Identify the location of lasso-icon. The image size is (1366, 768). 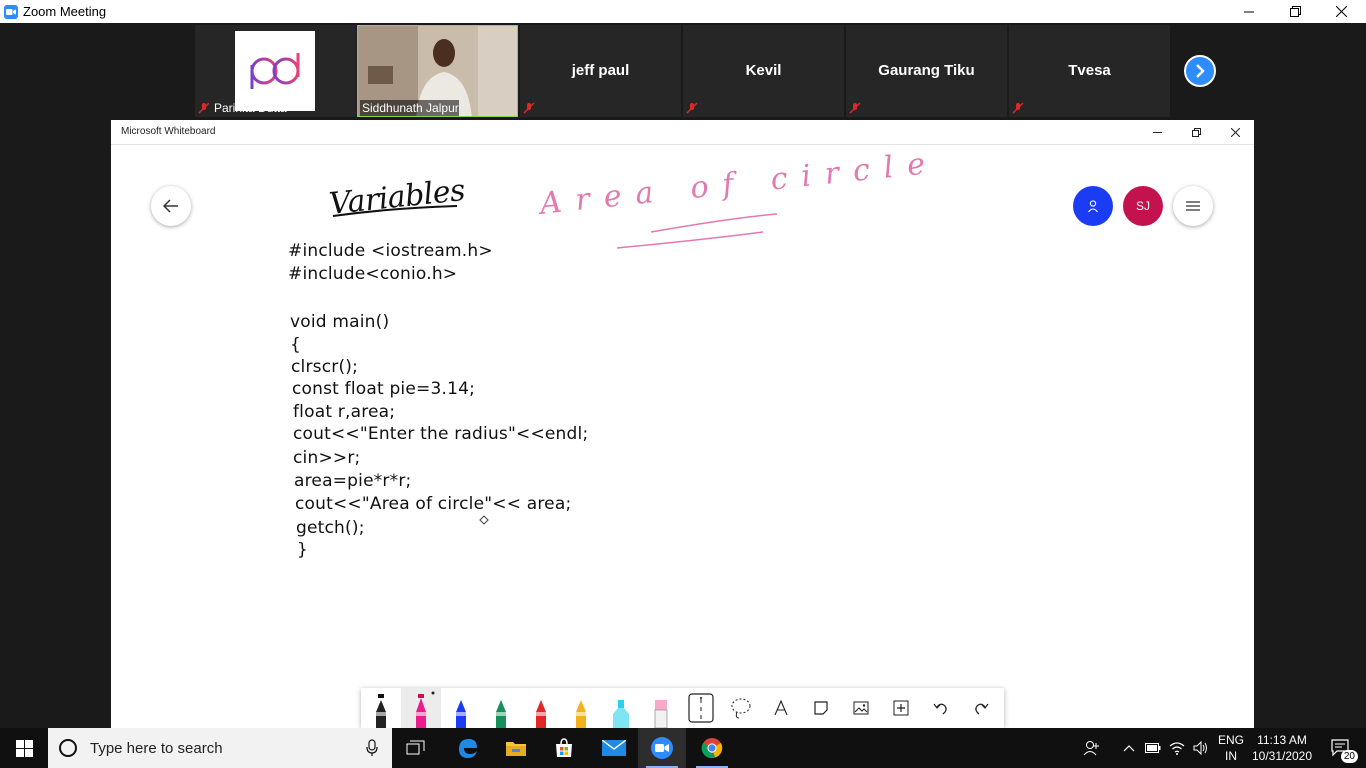
(741, 708).